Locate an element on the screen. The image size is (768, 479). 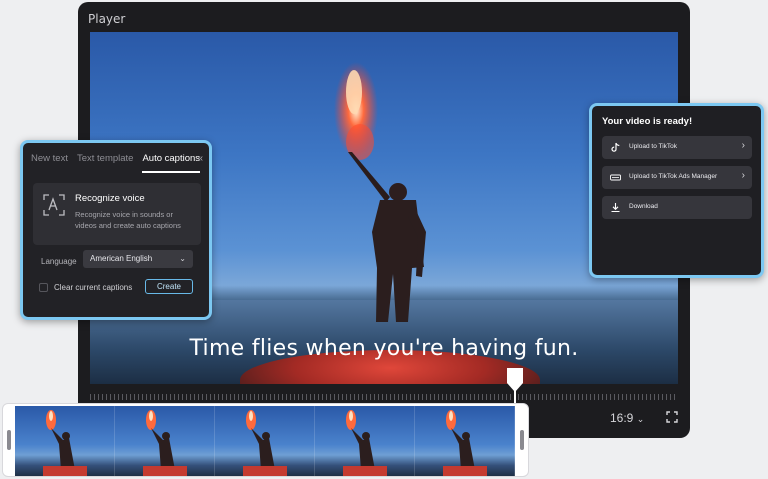
tiktok-icon is located at coordinates (615, 147).